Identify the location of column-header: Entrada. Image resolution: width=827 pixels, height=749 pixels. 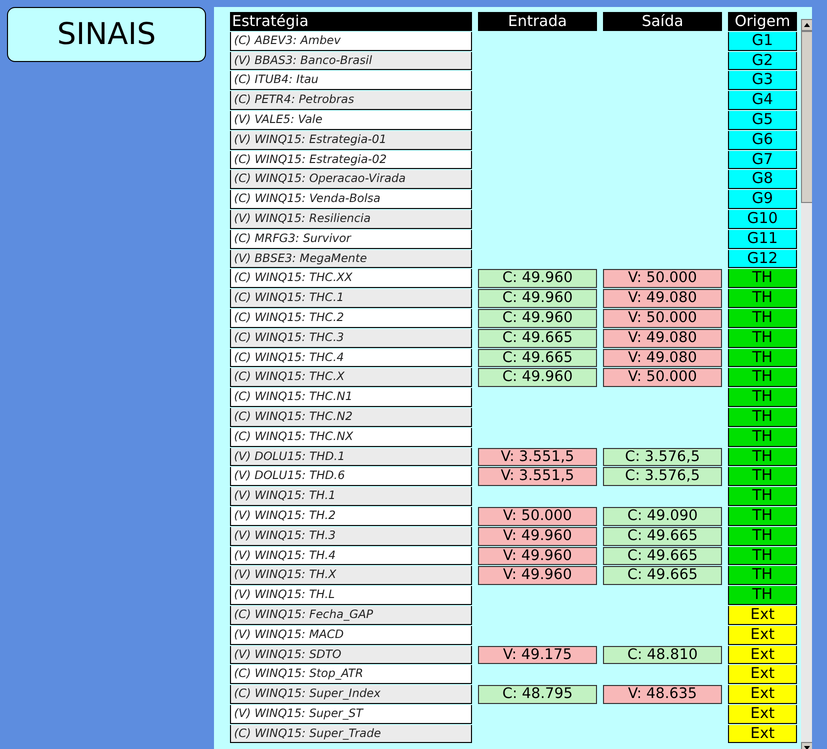
(537, 21).